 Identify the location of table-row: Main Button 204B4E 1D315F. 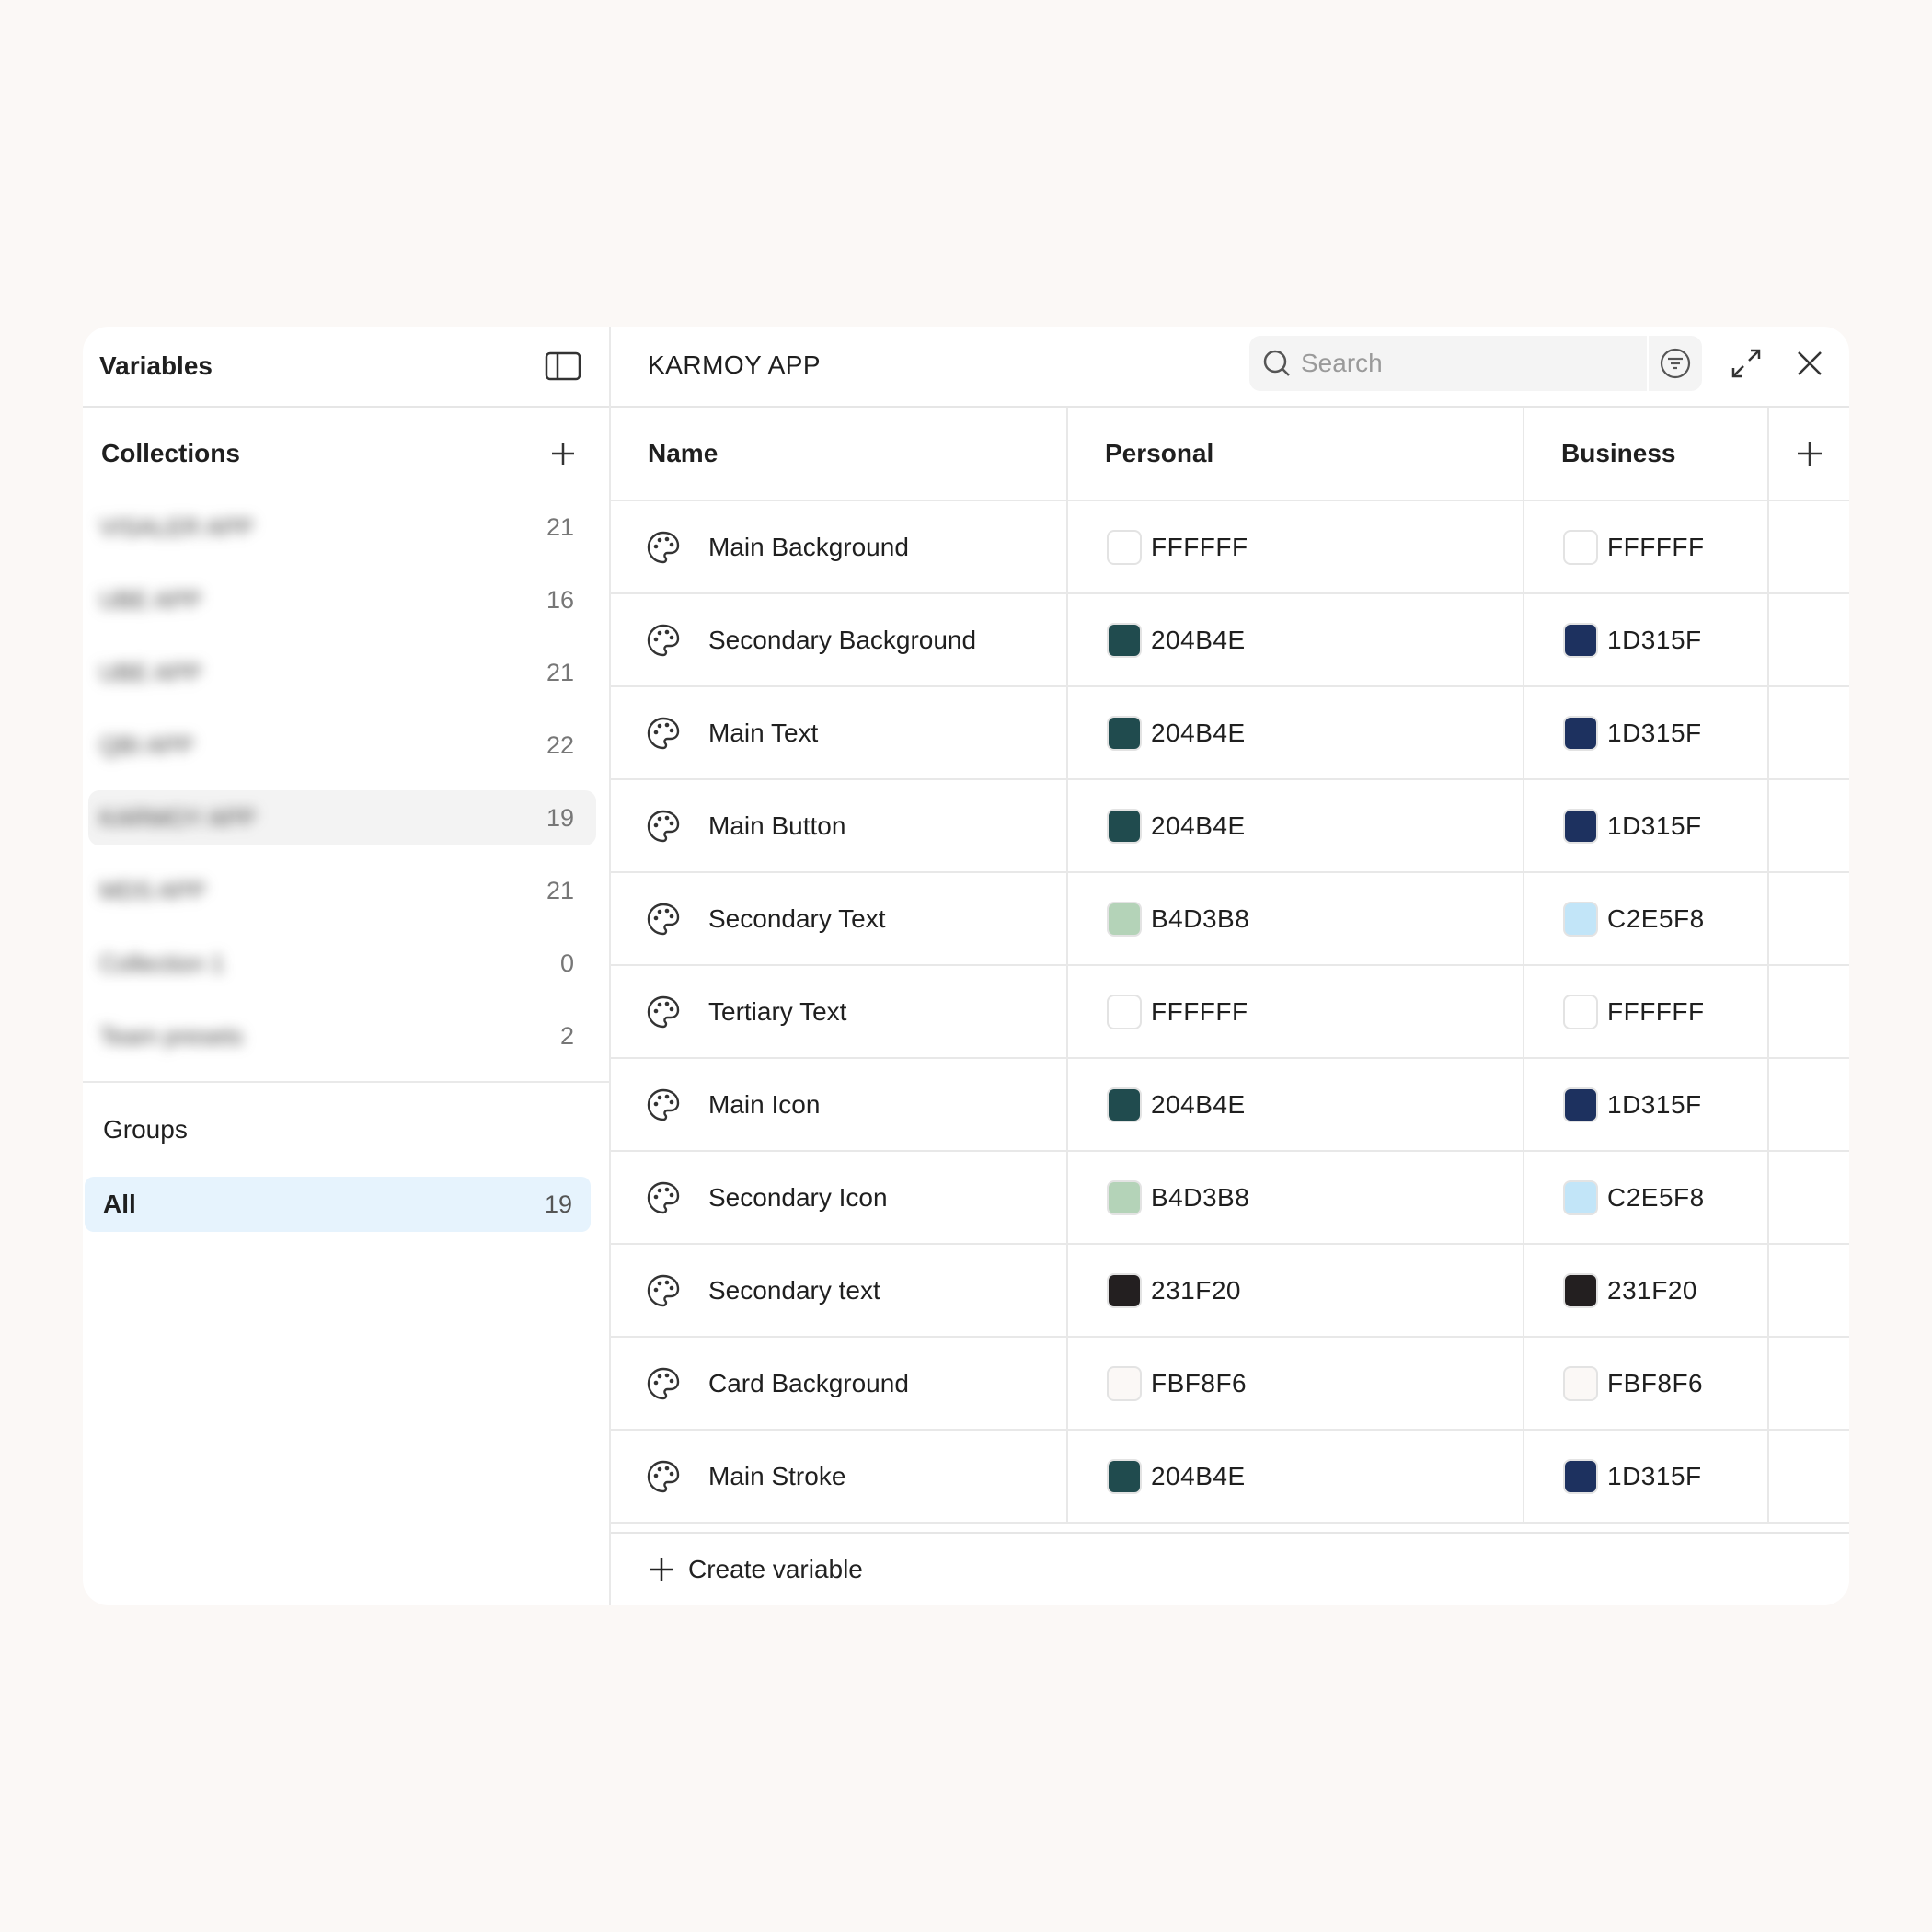
(1230, 826).